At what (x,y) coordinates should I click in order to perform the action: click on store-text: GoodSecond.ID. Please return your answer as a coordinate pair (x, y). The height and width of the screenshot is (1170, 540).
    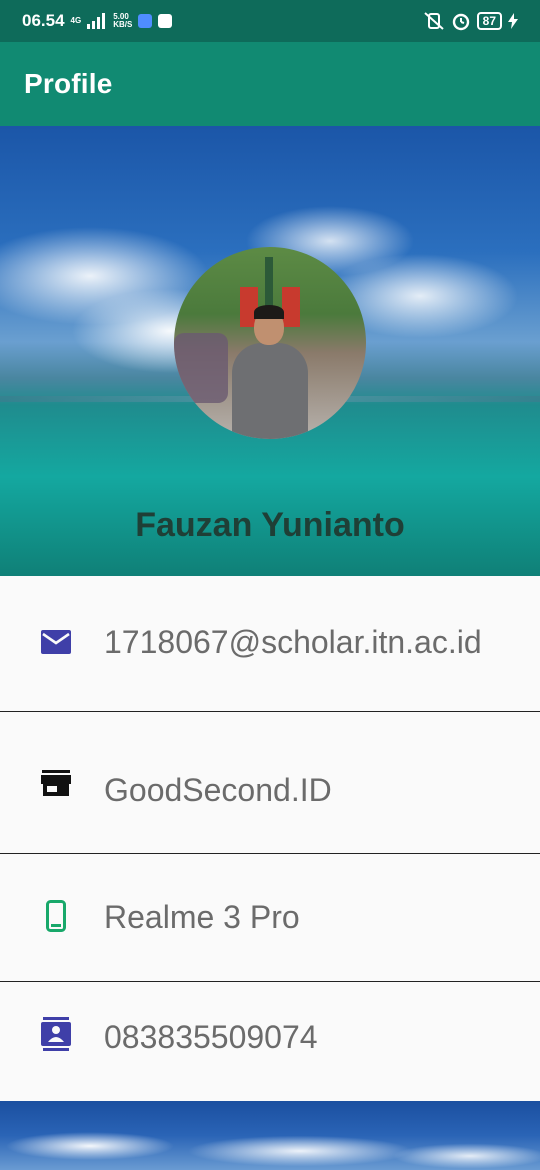
    Looking at the image, I should click on (218, 790).